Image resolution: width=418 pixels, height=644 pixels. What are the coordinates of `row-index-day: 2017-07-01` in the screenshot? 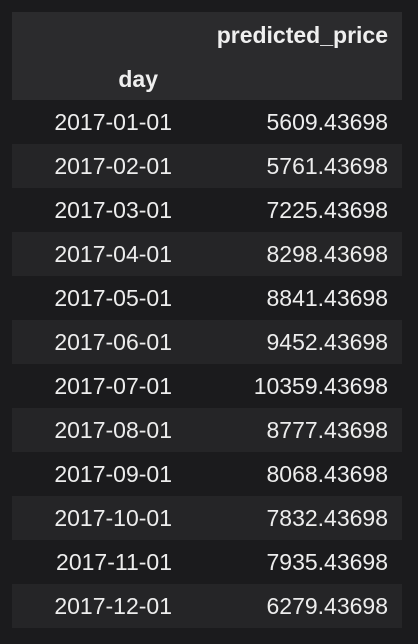 It's located at (113, 386).